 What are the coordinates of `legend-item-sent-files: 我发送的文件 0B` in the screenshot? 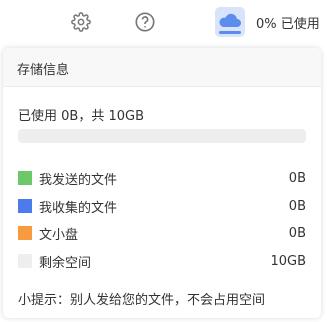 It's located at (162, 179).